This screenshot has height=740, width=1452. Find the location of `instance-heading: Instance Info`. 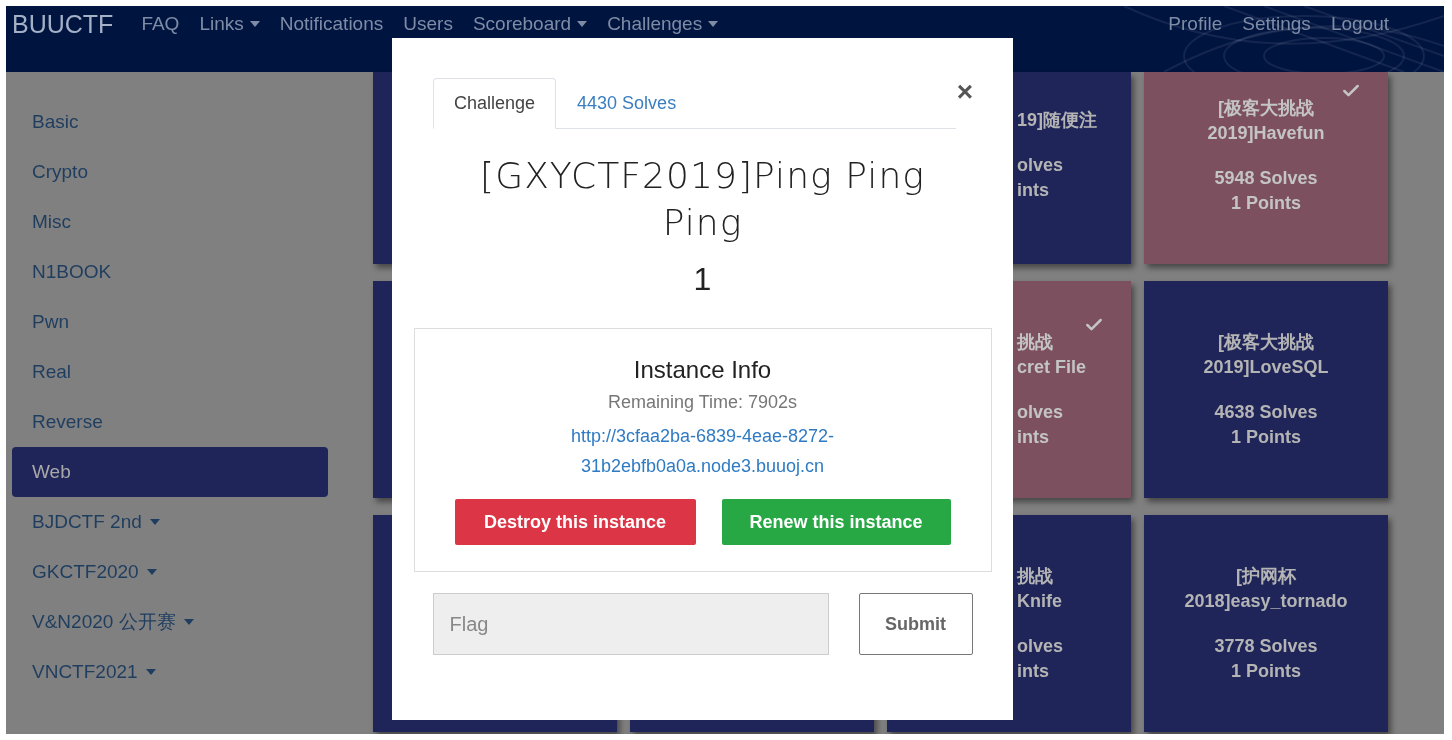

instance-heading: Instance Info is located at coordinates (702, 370).